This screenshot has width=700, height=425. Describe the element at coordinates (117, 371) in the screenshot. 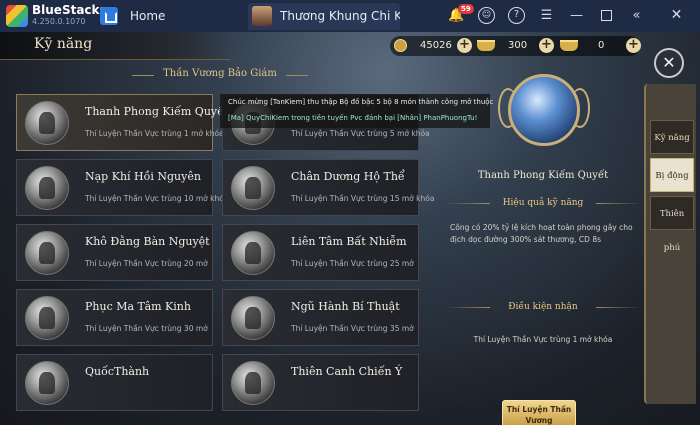

I see `skill-name: QuốcThành` at that location.